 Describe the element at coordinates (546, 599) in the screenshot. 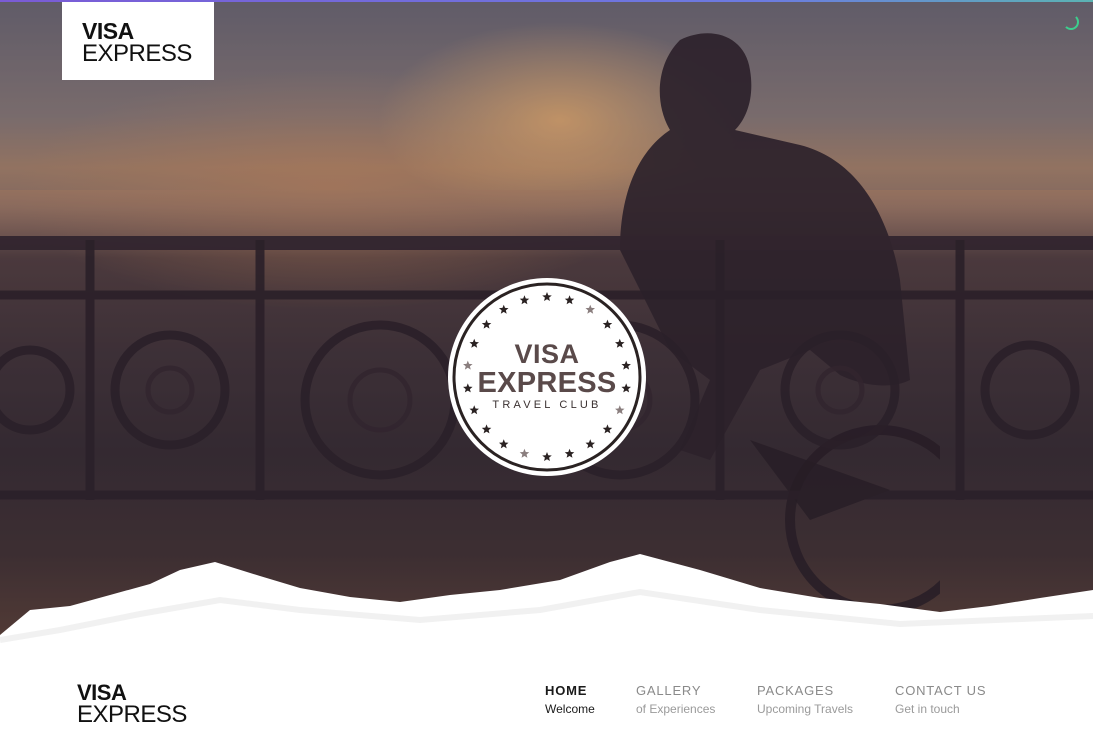

I see `paint-stroke-divider` at that location.